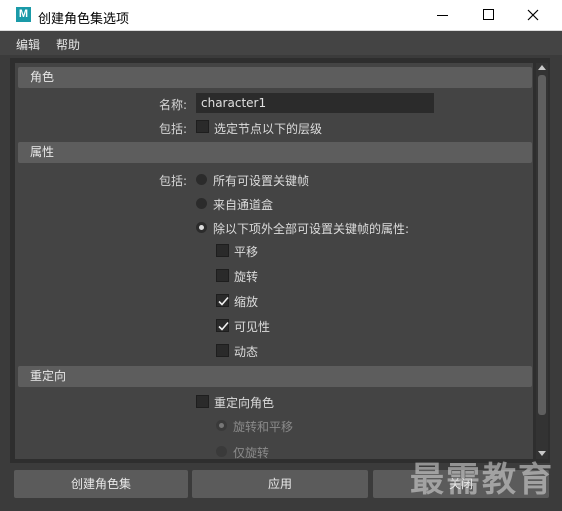  I want to click on dynamics-checkbox, so click(222, 350).